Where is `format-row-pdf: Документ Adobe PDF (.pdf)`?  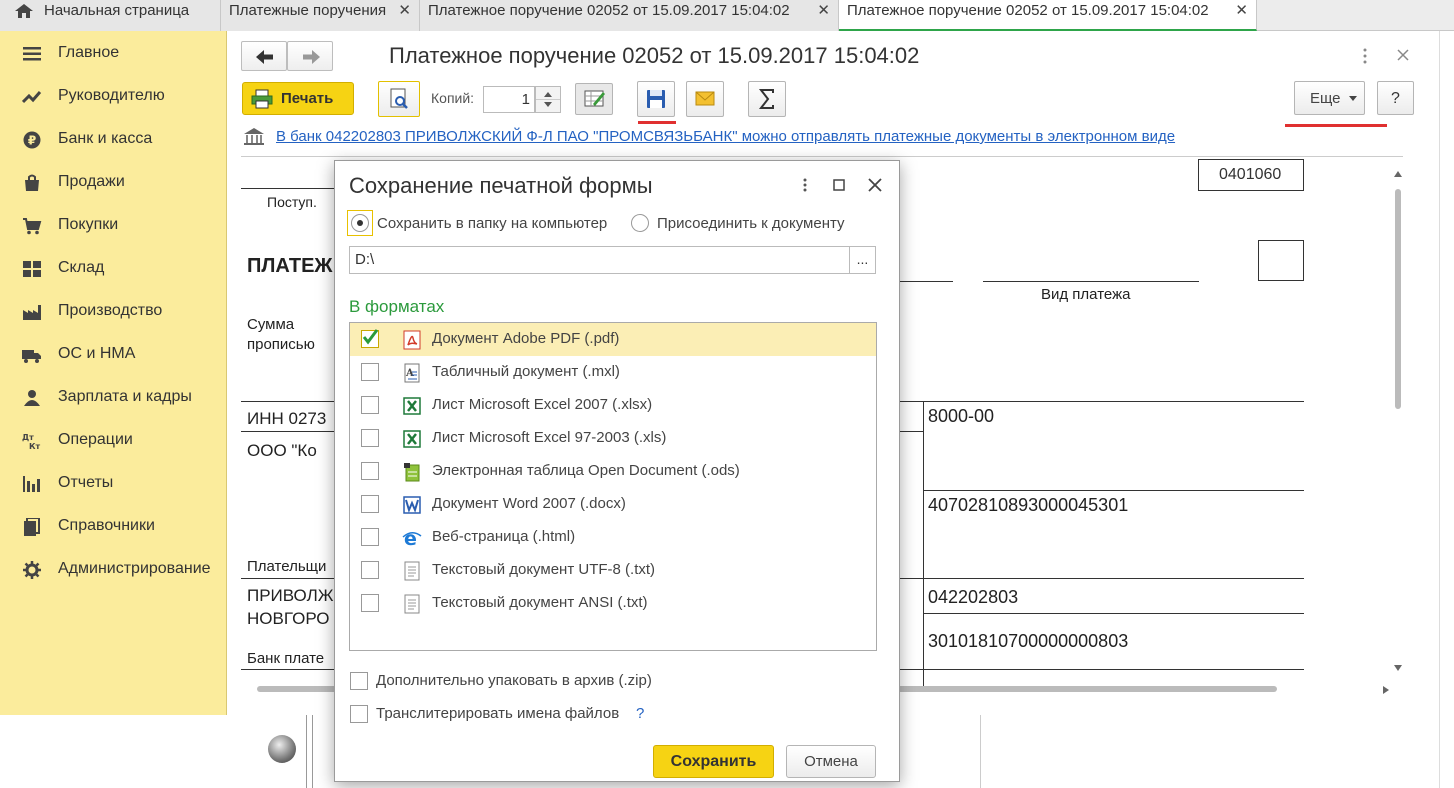
format-row-pdf: Документ Adobe PDF (.pdf) is located at coordinates (613, 339).